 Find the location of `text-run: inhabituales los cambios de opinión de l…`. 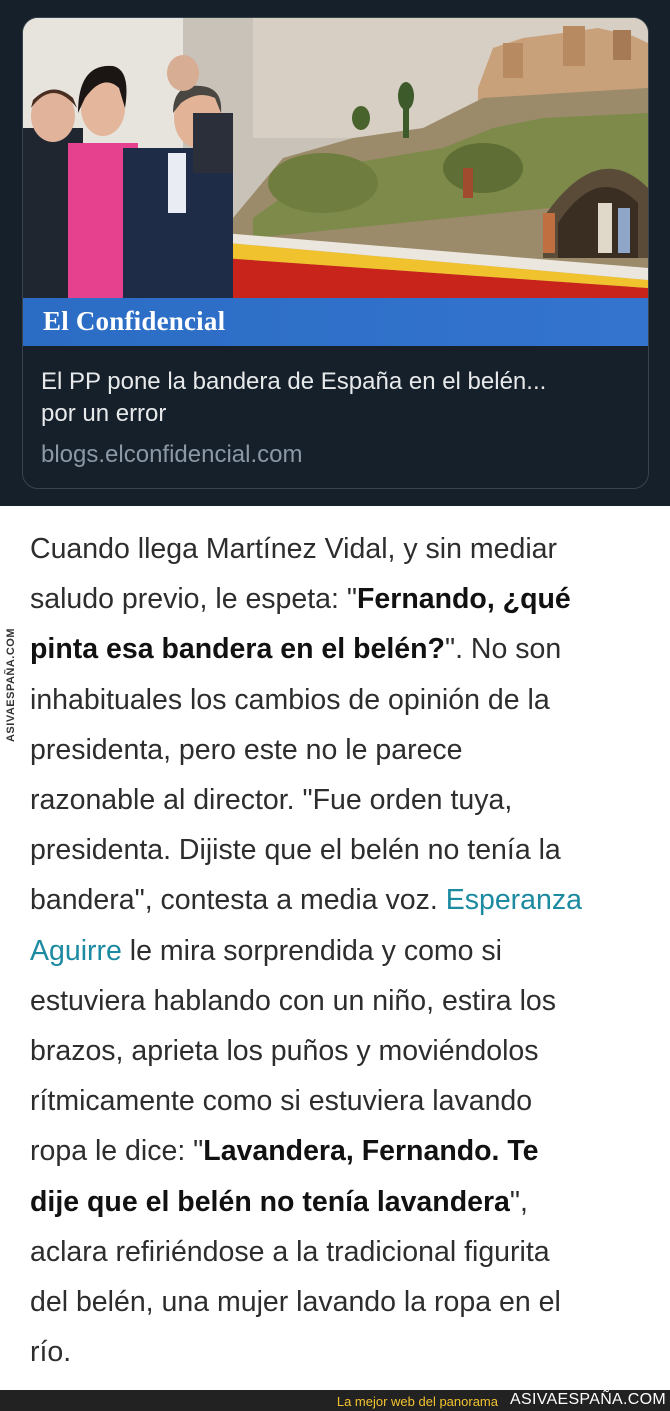

text-run: inhabituales los cambios de opinión de l… is located at coordinates (290, 699).